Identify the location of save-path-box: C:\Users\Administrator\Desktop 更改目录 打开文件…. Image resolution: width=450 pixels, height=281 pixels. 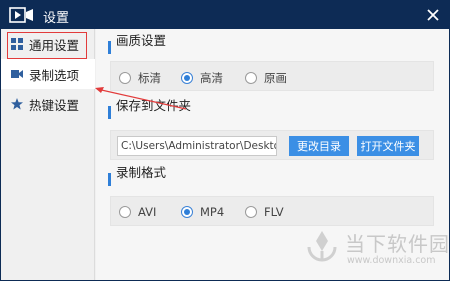
(272, 145).